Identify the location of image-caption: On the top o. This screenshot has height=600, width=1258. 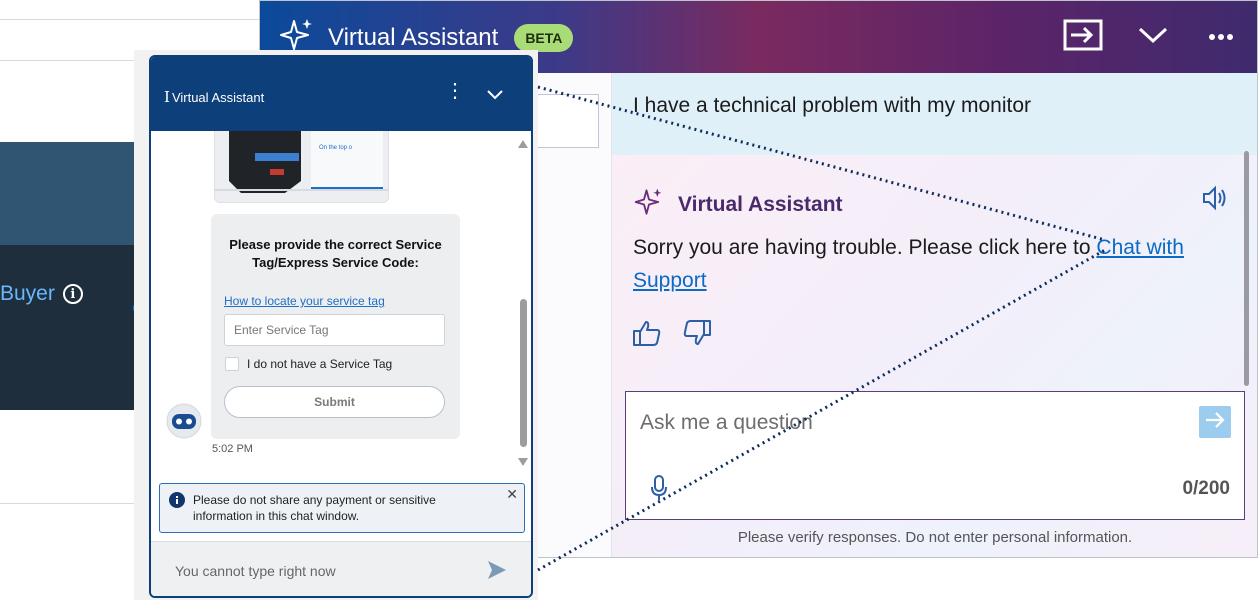
(336, 148).